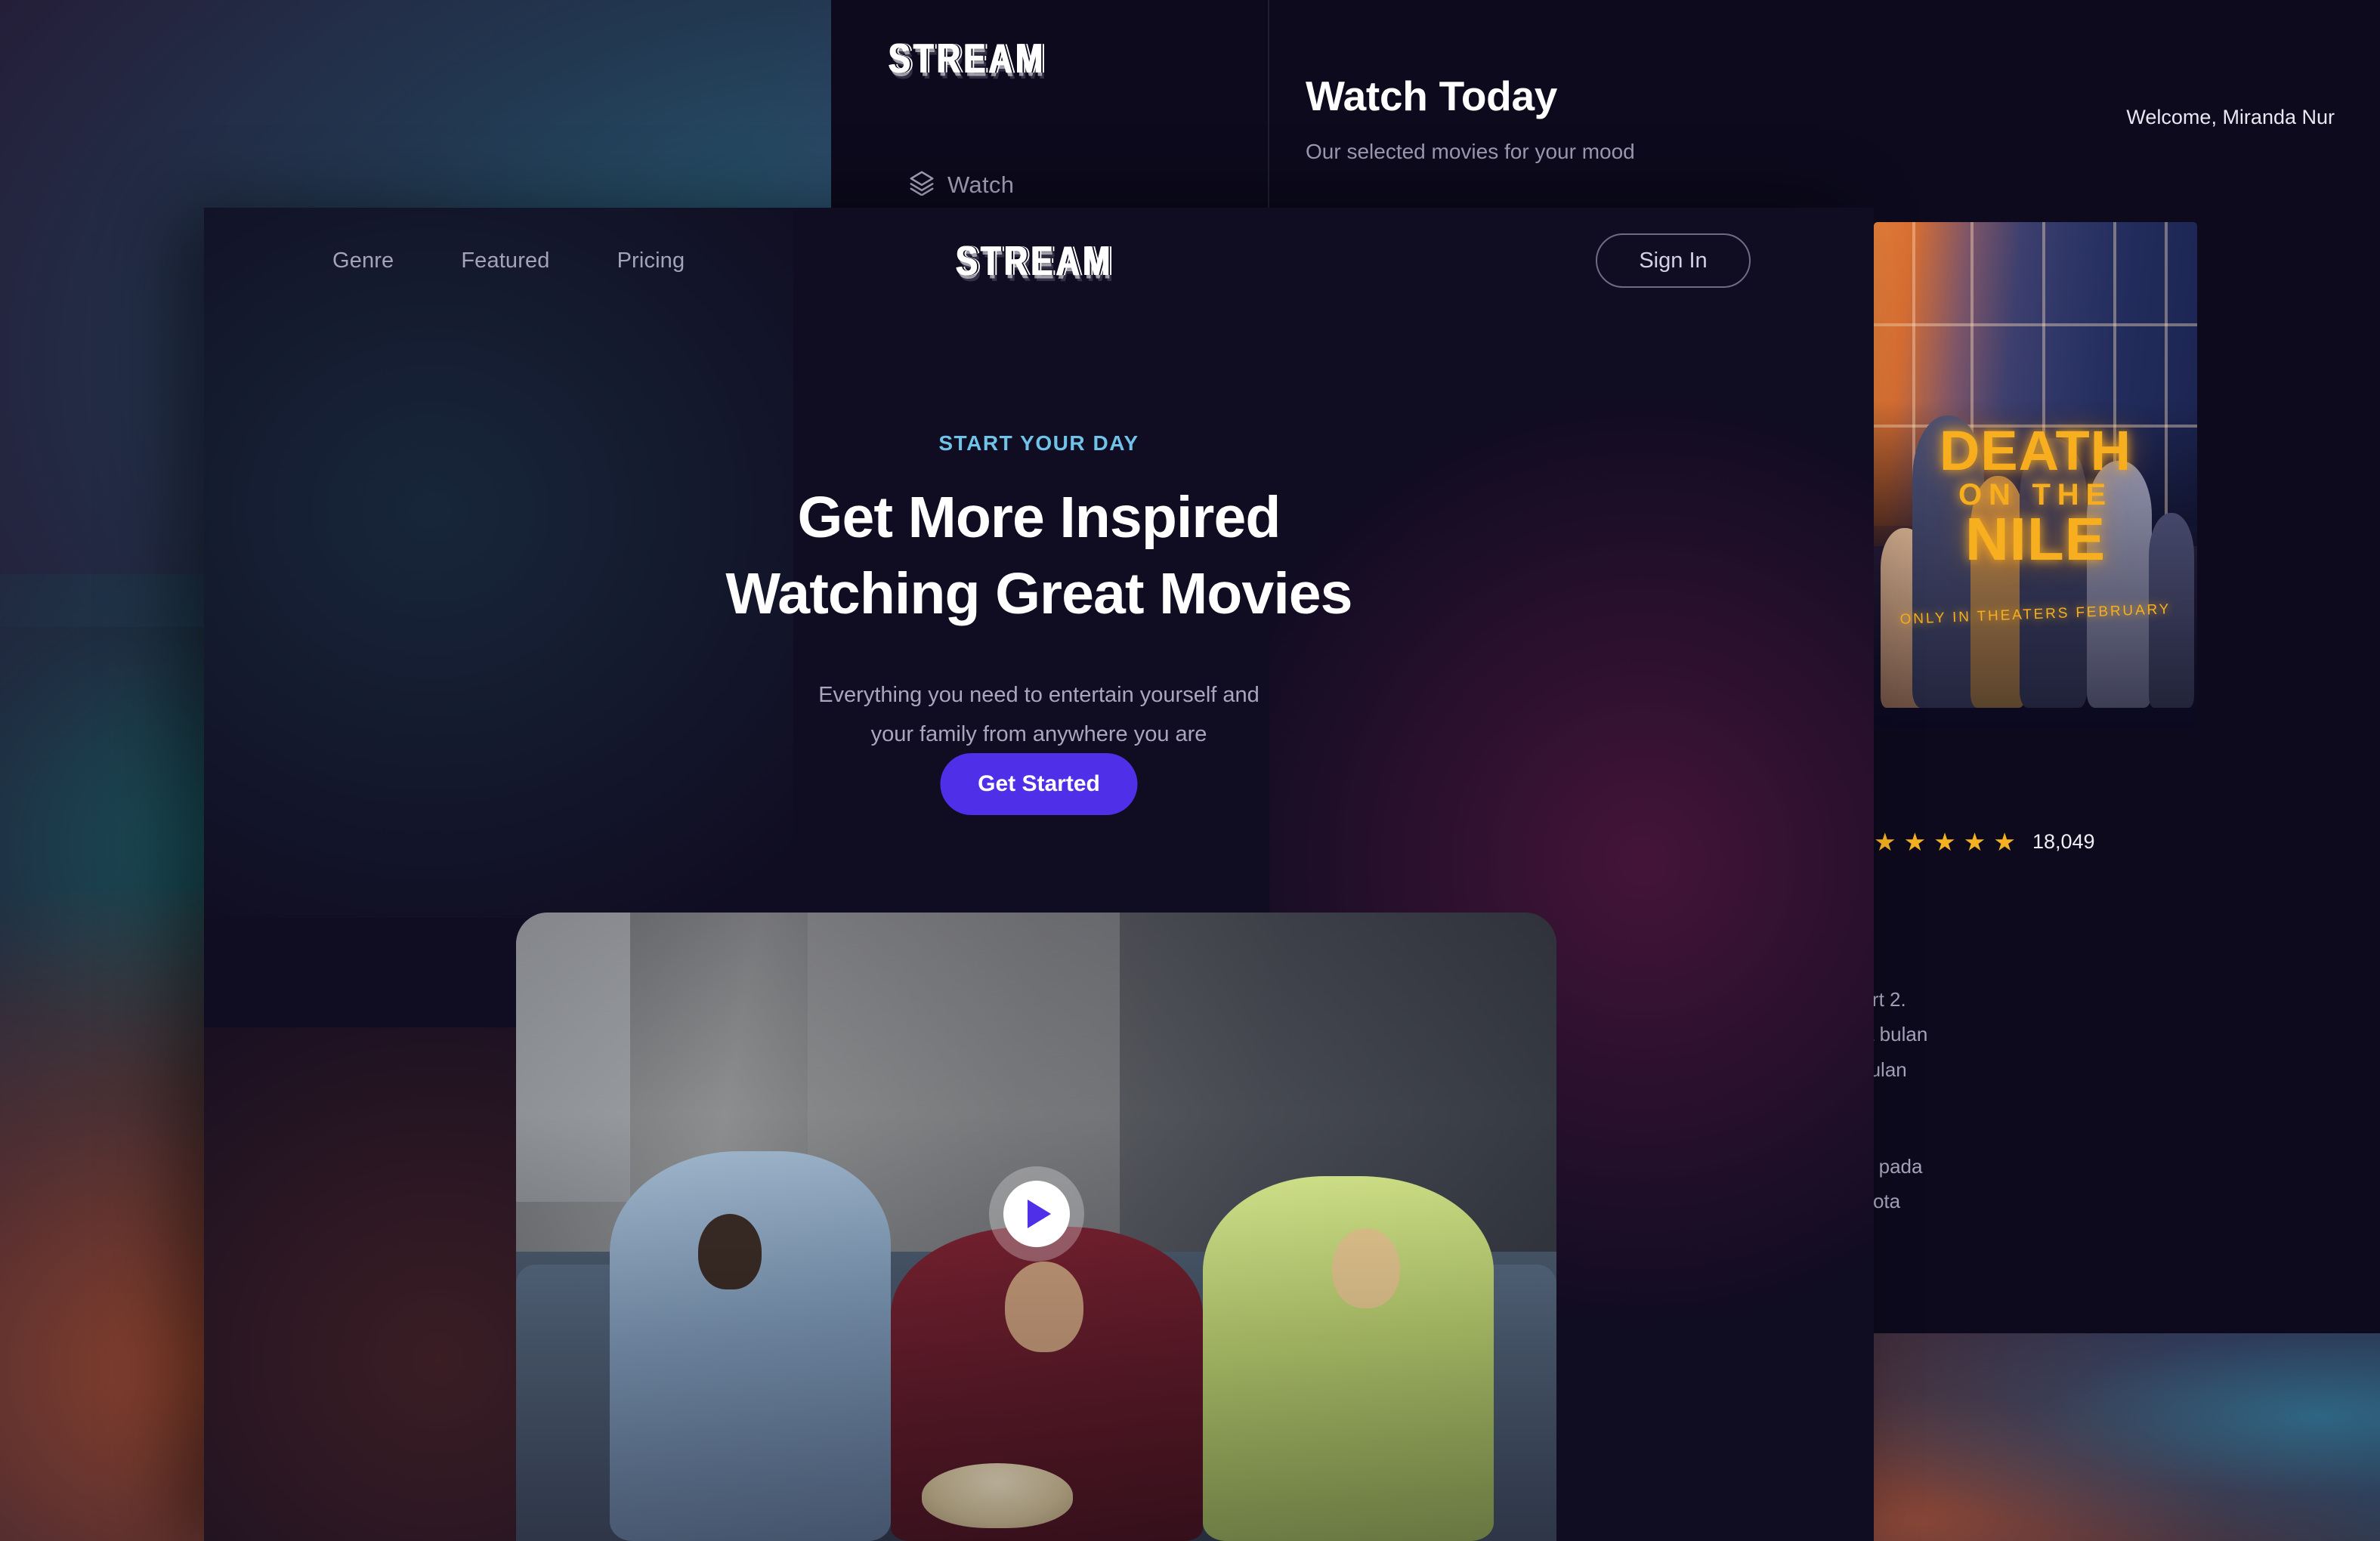  I want to click on play-button, so click(1036, 1214).